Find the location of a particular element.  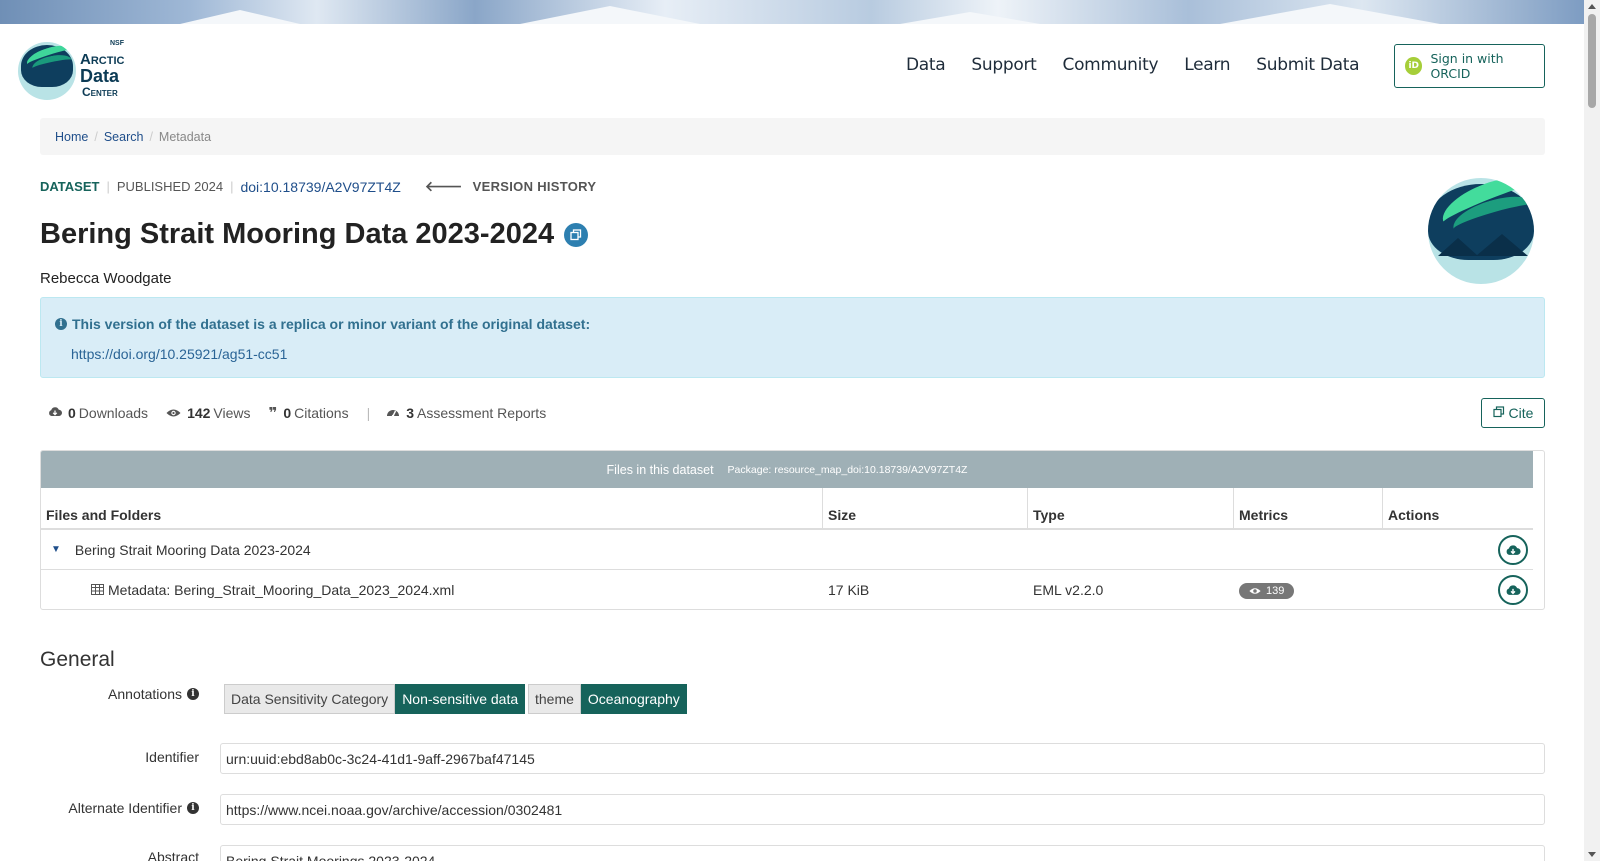

reports-count: 3 is located at coordinates (410, 413).